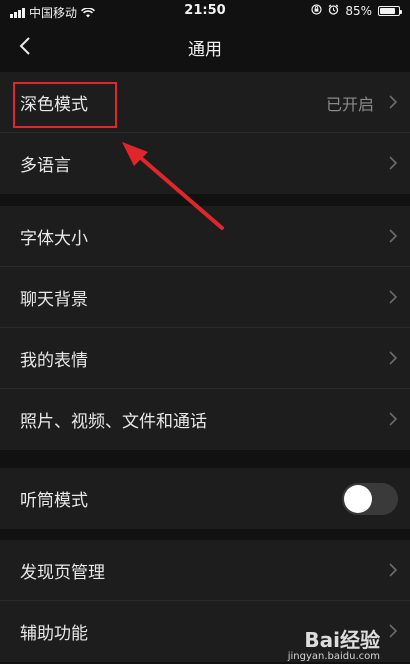 The image size is (410, 664). I want to click on setting-label: 照片、视频、文件和通话, so click(113, 422).